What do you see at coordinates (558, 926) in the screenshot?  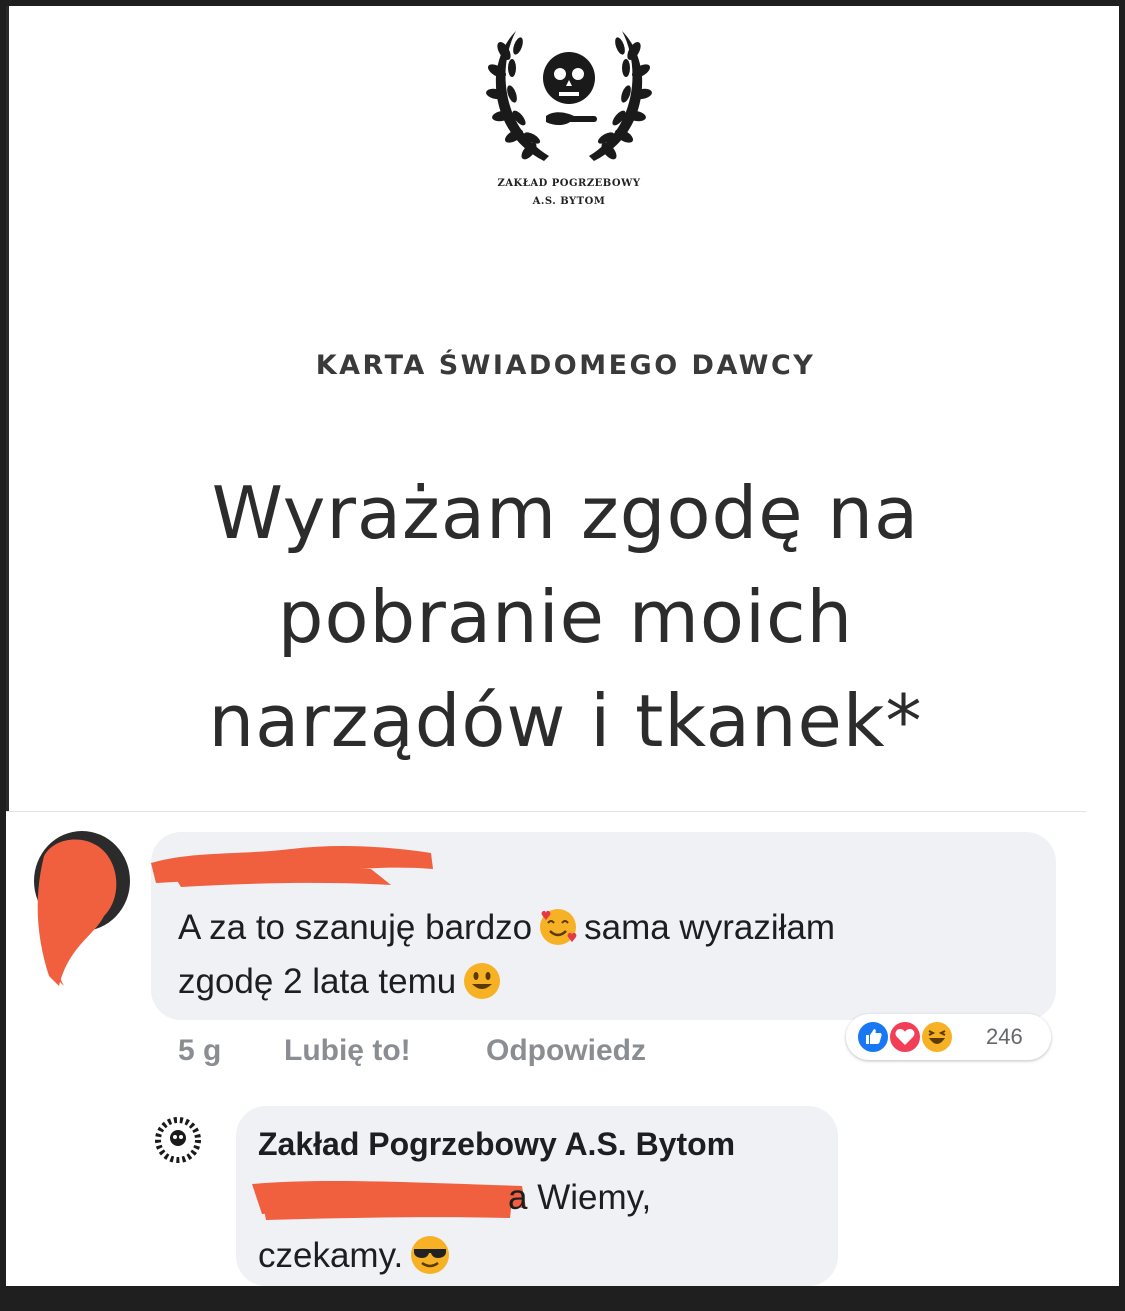 I see `smiling-face-with-hearts-emoji-icon` at bounding box center [558, 926].